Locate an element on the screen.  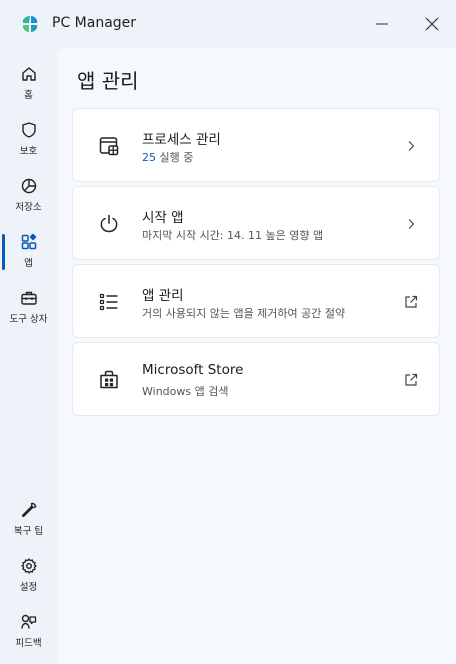
sidebar-item-protection: 보호 is located at coordinates (28, 138).